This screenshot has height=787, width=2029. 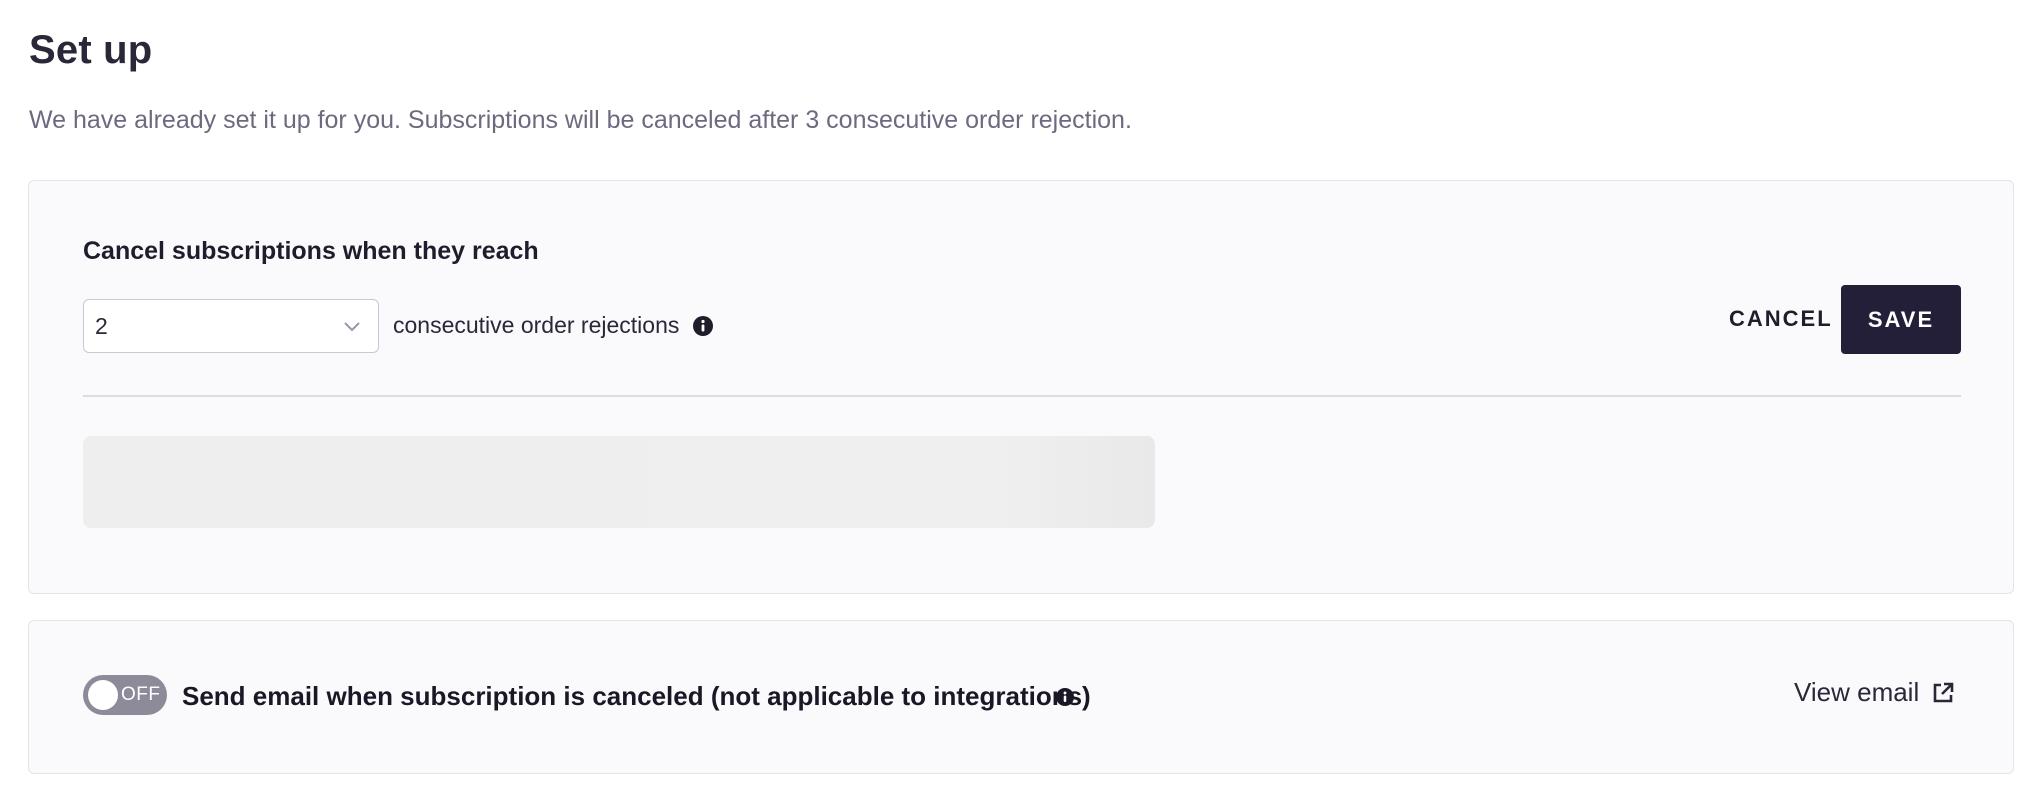 I want to click on page-title: Set up, so click(x=91, y=50).